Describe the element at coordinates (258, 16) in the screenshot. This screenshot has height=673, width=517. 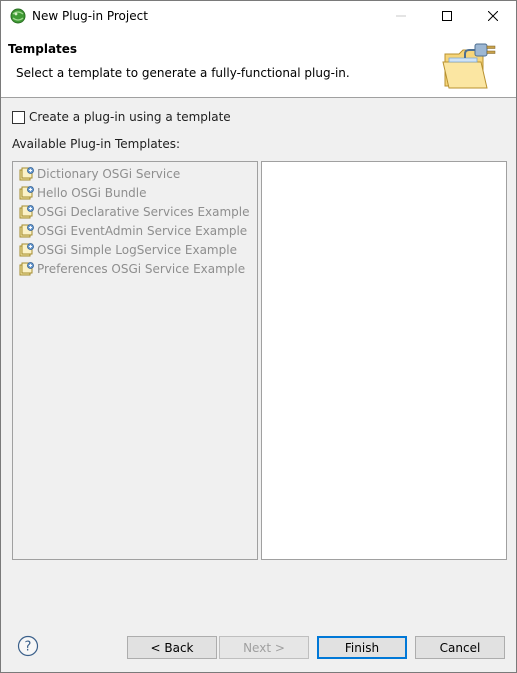
I see `title-bar: New Plug-in Project` at that location.